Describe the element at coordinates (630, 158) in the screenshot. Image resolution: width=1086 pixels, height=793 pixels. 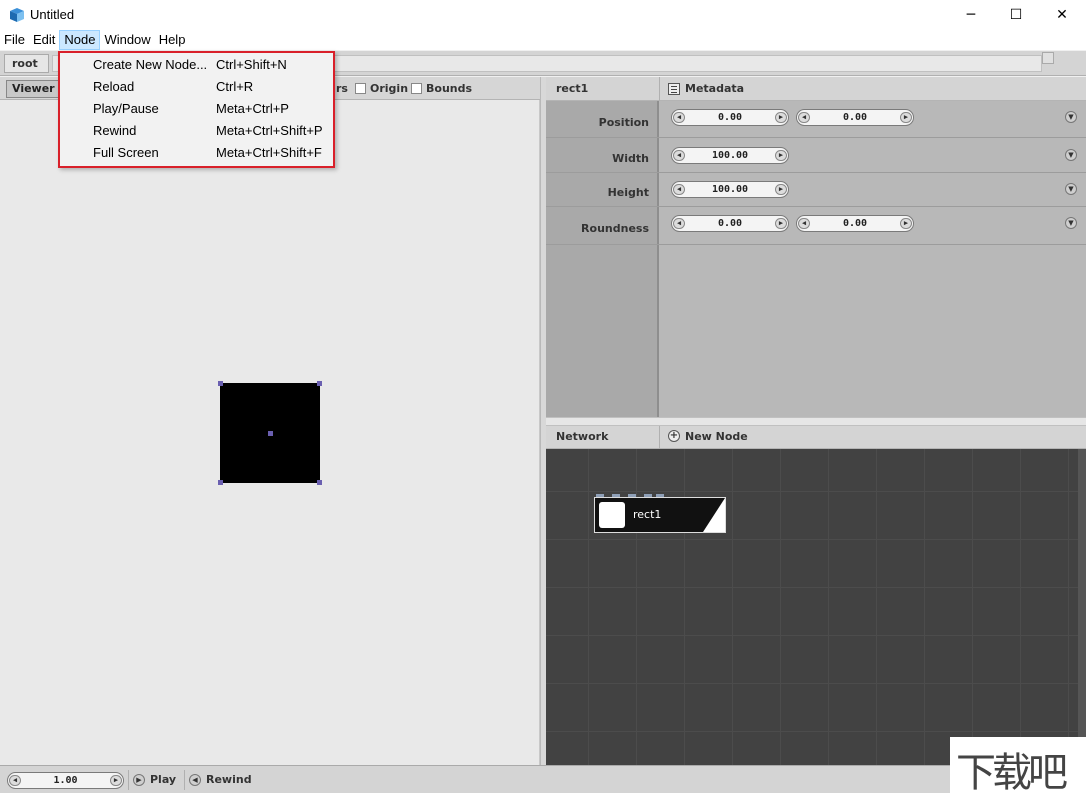
I see `property-label: Width` at that location.